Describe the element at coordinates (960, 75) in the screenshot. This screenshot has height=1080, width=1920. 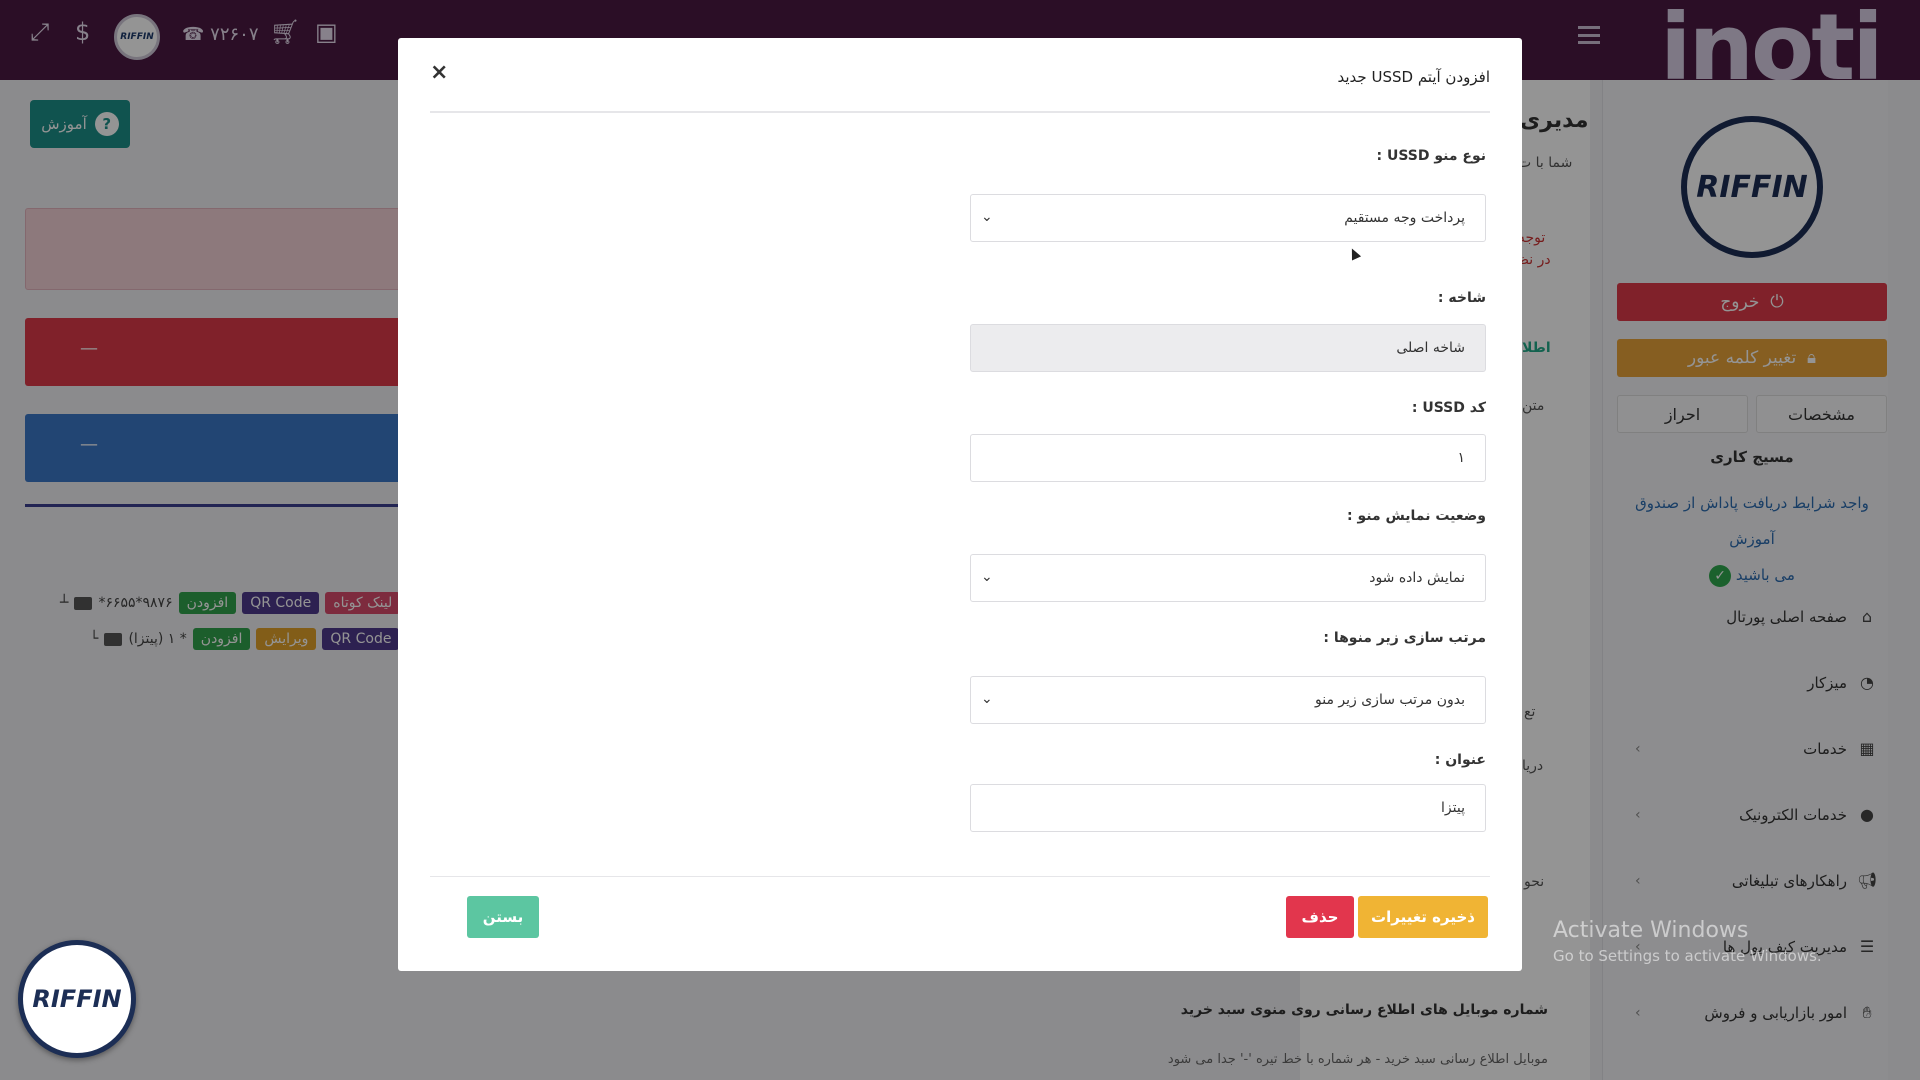
I see `modal-header: افزودن آیتم USSD جدید ×` at that location.